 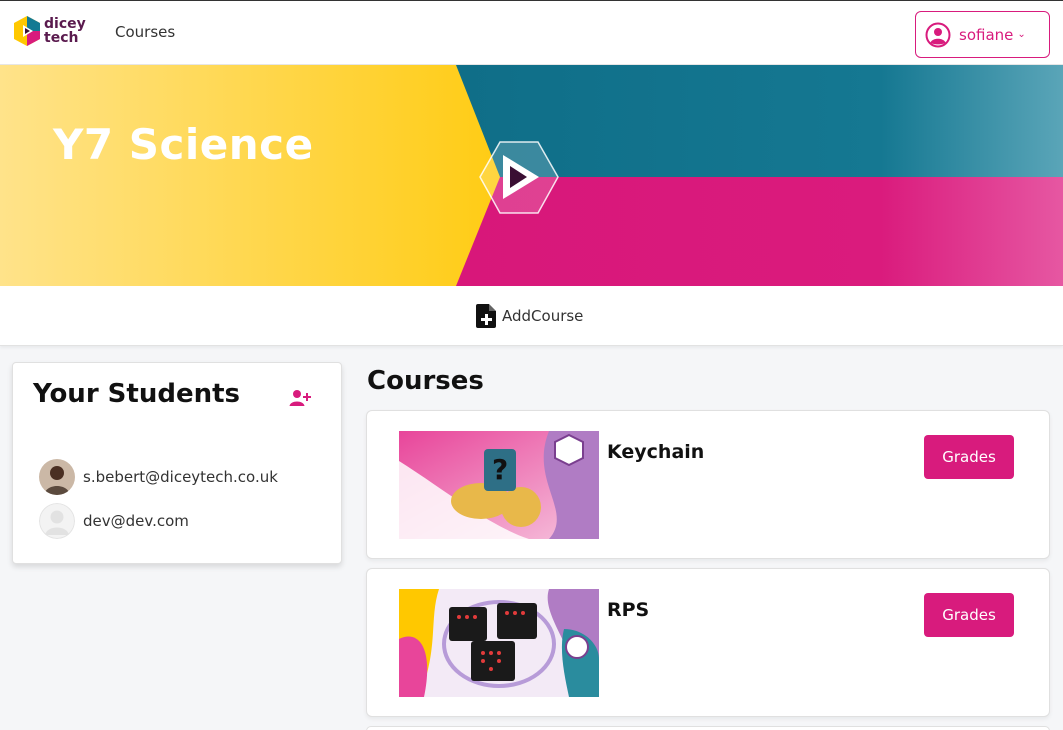 I want to click on add-course-label: AddCourse, so click(x=543, y=316).